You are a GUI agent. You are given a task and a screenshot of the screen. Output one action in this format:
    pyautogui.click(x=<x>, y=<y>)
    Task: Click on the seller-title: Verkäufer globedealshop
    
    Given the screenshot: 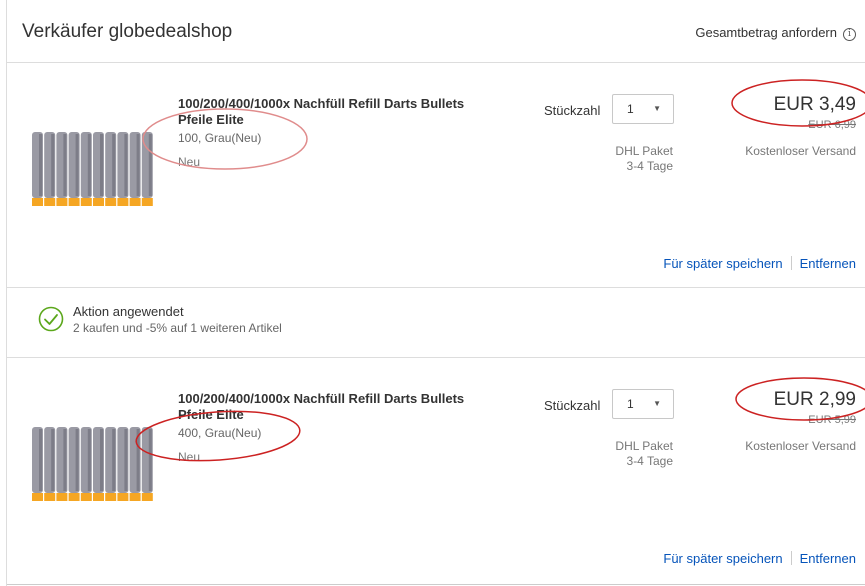 What is the action you would take?
    pyautogui.click(x=127, y=31)
    